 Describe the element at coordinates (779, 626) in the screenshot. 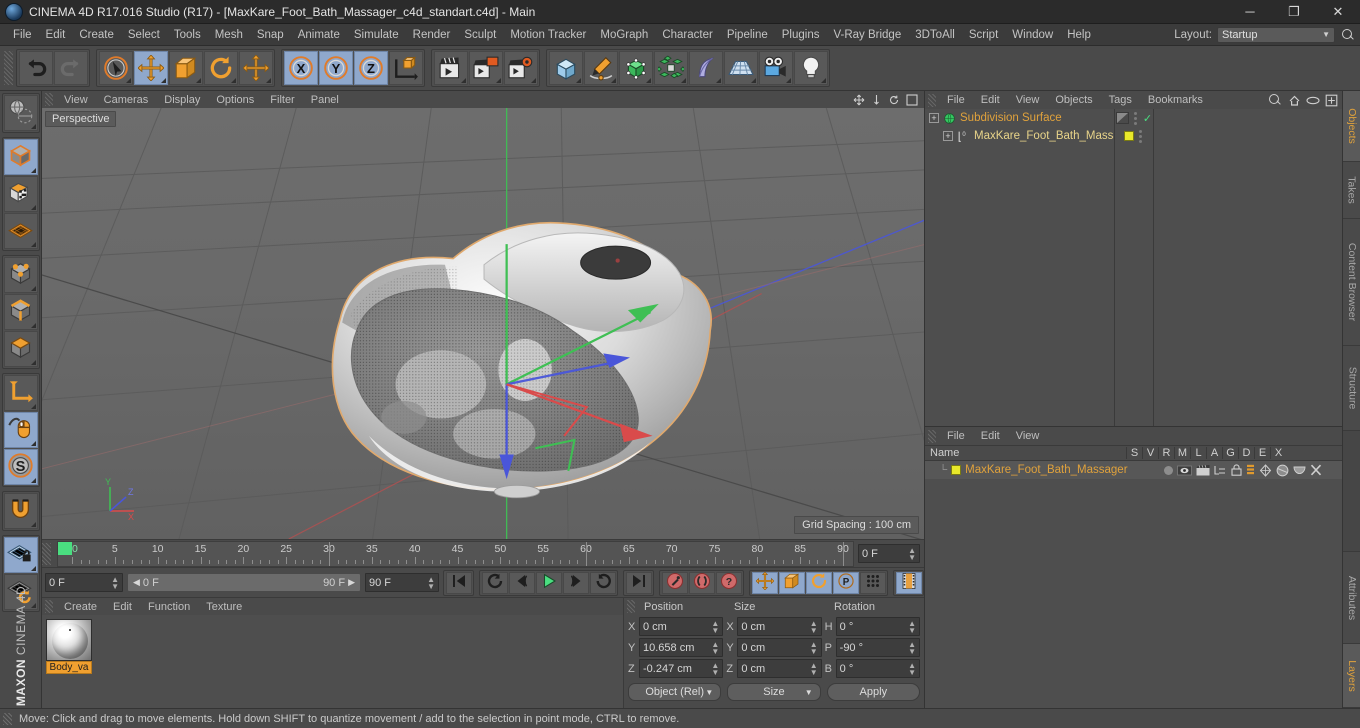

I see `size-0-input: 0 cm ▲ ▼` at that location.